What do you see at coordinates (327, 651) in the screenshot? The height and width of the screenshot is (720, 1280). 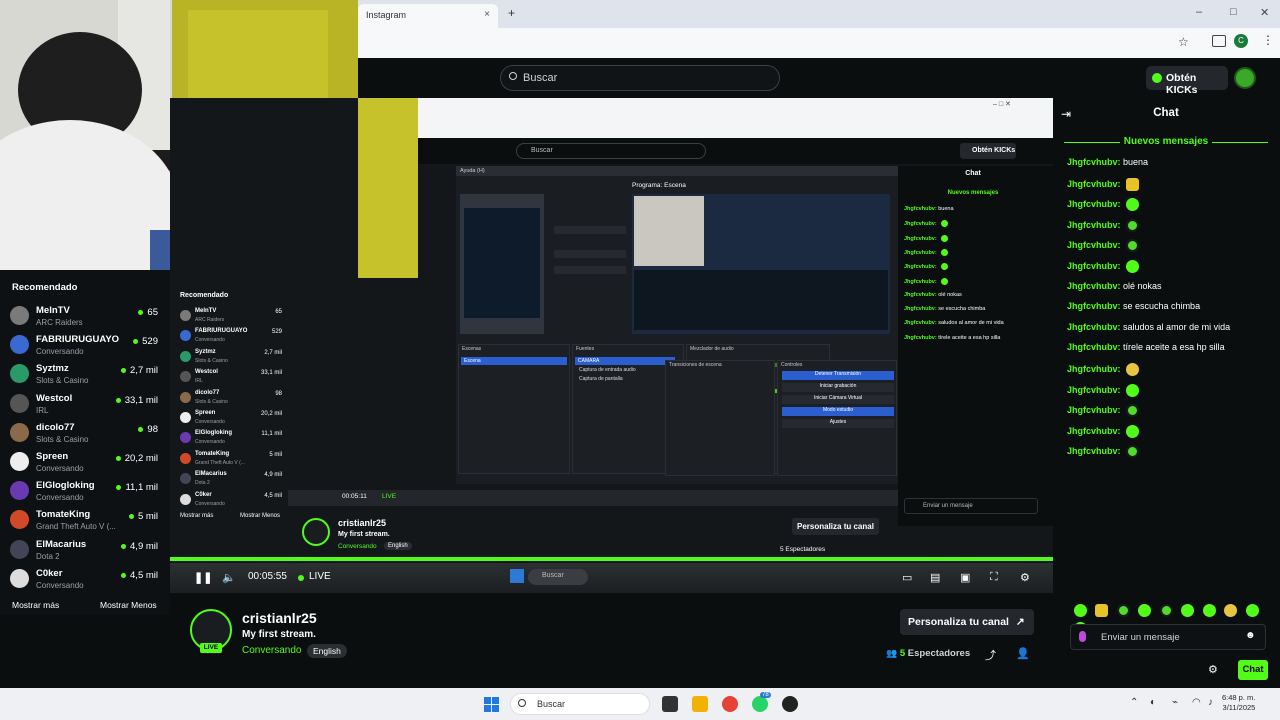 I see `language-tag: English` at bounding box center [327, 651].